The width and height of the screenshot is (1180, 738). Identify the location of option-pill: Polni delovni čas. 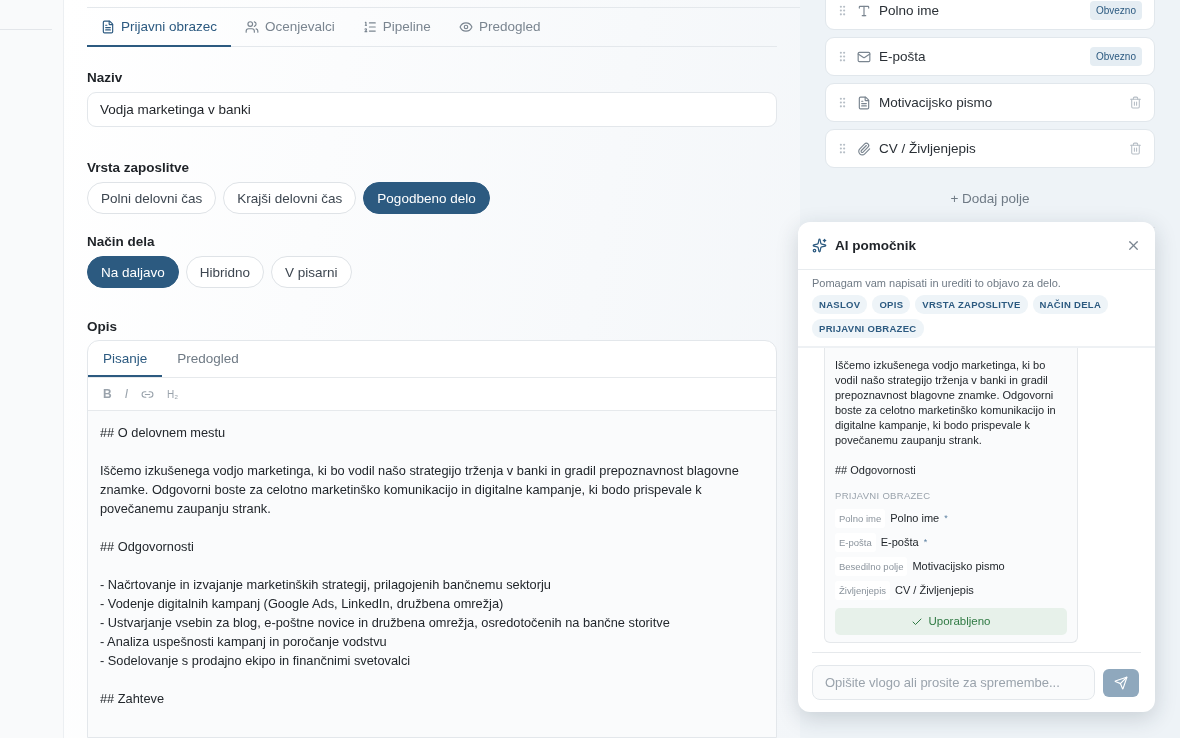
(152, 198).